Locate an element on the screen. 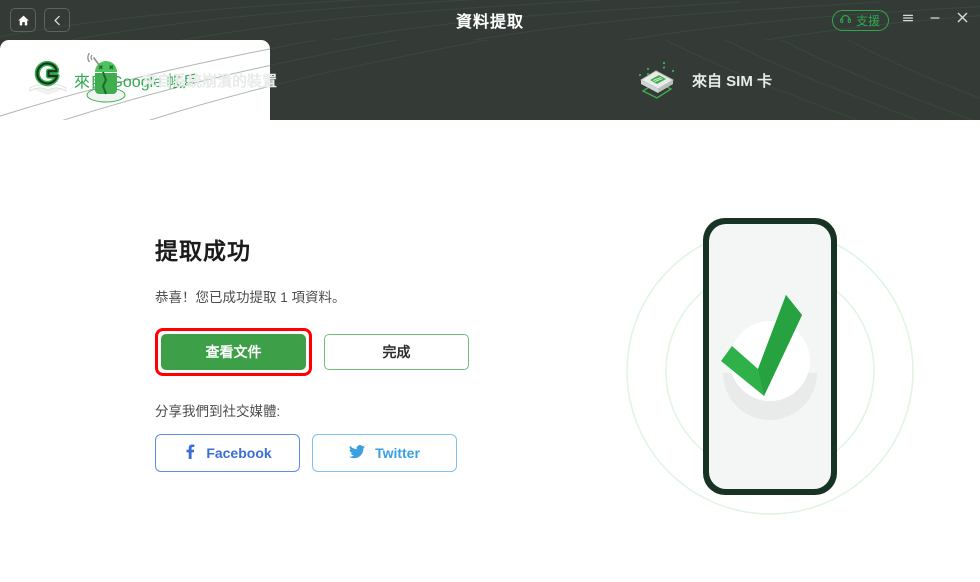  view-files-highlight: 查看文件 is located at coordinates (233, 352).